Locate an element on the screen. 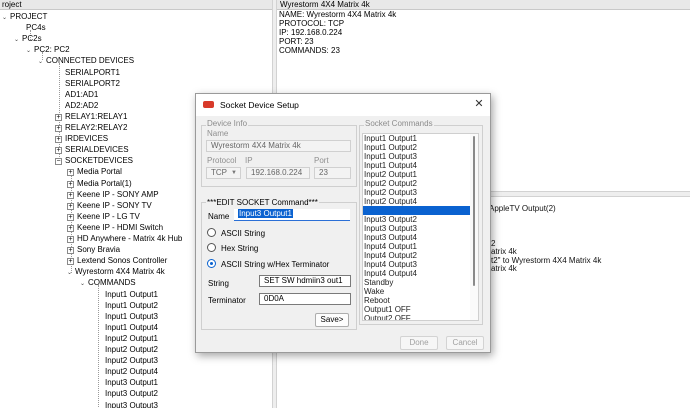 The height and width of the screenshot is (408, 690). project-panel-header: roject is located at coordinates (136, 5).